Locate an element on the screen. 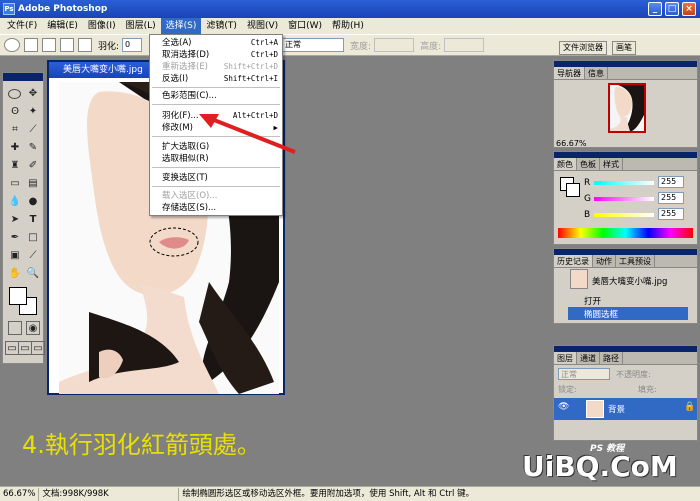 Image resolution: width=700 pixels, height=501 pixels. navigator-thumbnail is located at coordinates (627, 108).